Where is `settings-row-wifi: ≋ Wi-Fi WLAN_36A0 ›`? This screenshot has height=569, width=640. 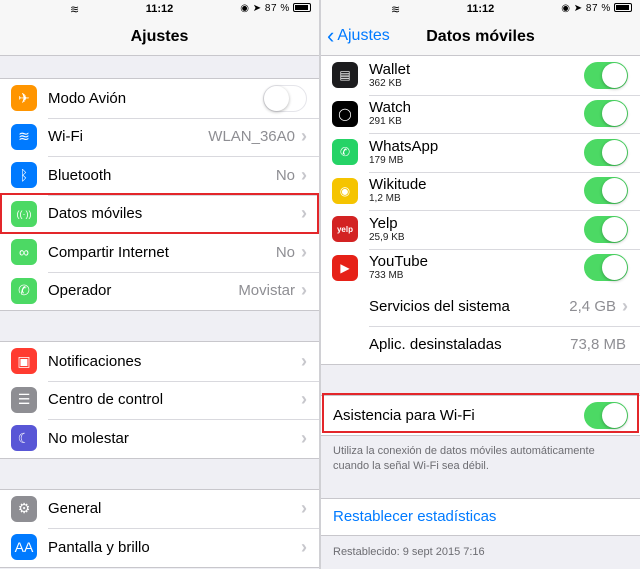 settings-row-wifi: ≋ Wi-Fi WLAN_36A0 › is located at coordinates (159, 136).